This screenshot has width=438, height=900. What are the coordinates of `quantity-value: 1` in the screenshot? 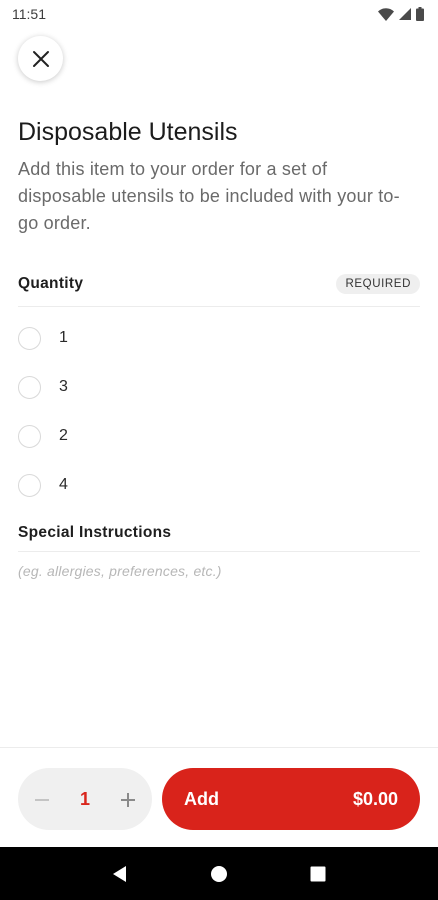 It's located at (84, 798).